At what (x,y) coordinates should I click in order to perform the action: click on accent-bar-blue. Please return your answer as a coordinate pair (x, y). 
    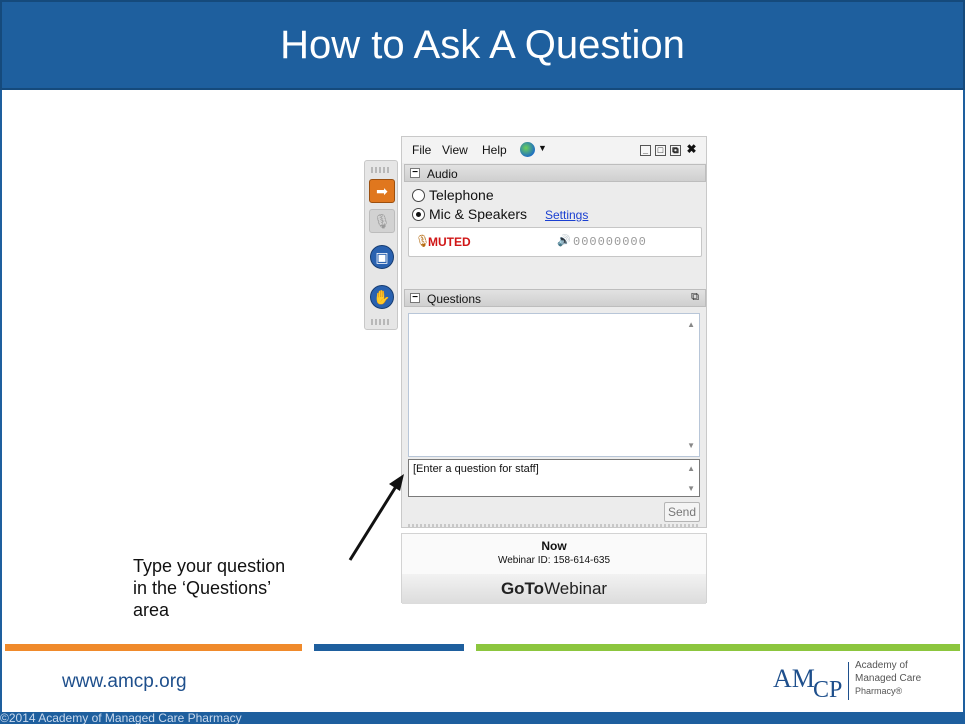
    Looking at the image, I should click on (389, 647).